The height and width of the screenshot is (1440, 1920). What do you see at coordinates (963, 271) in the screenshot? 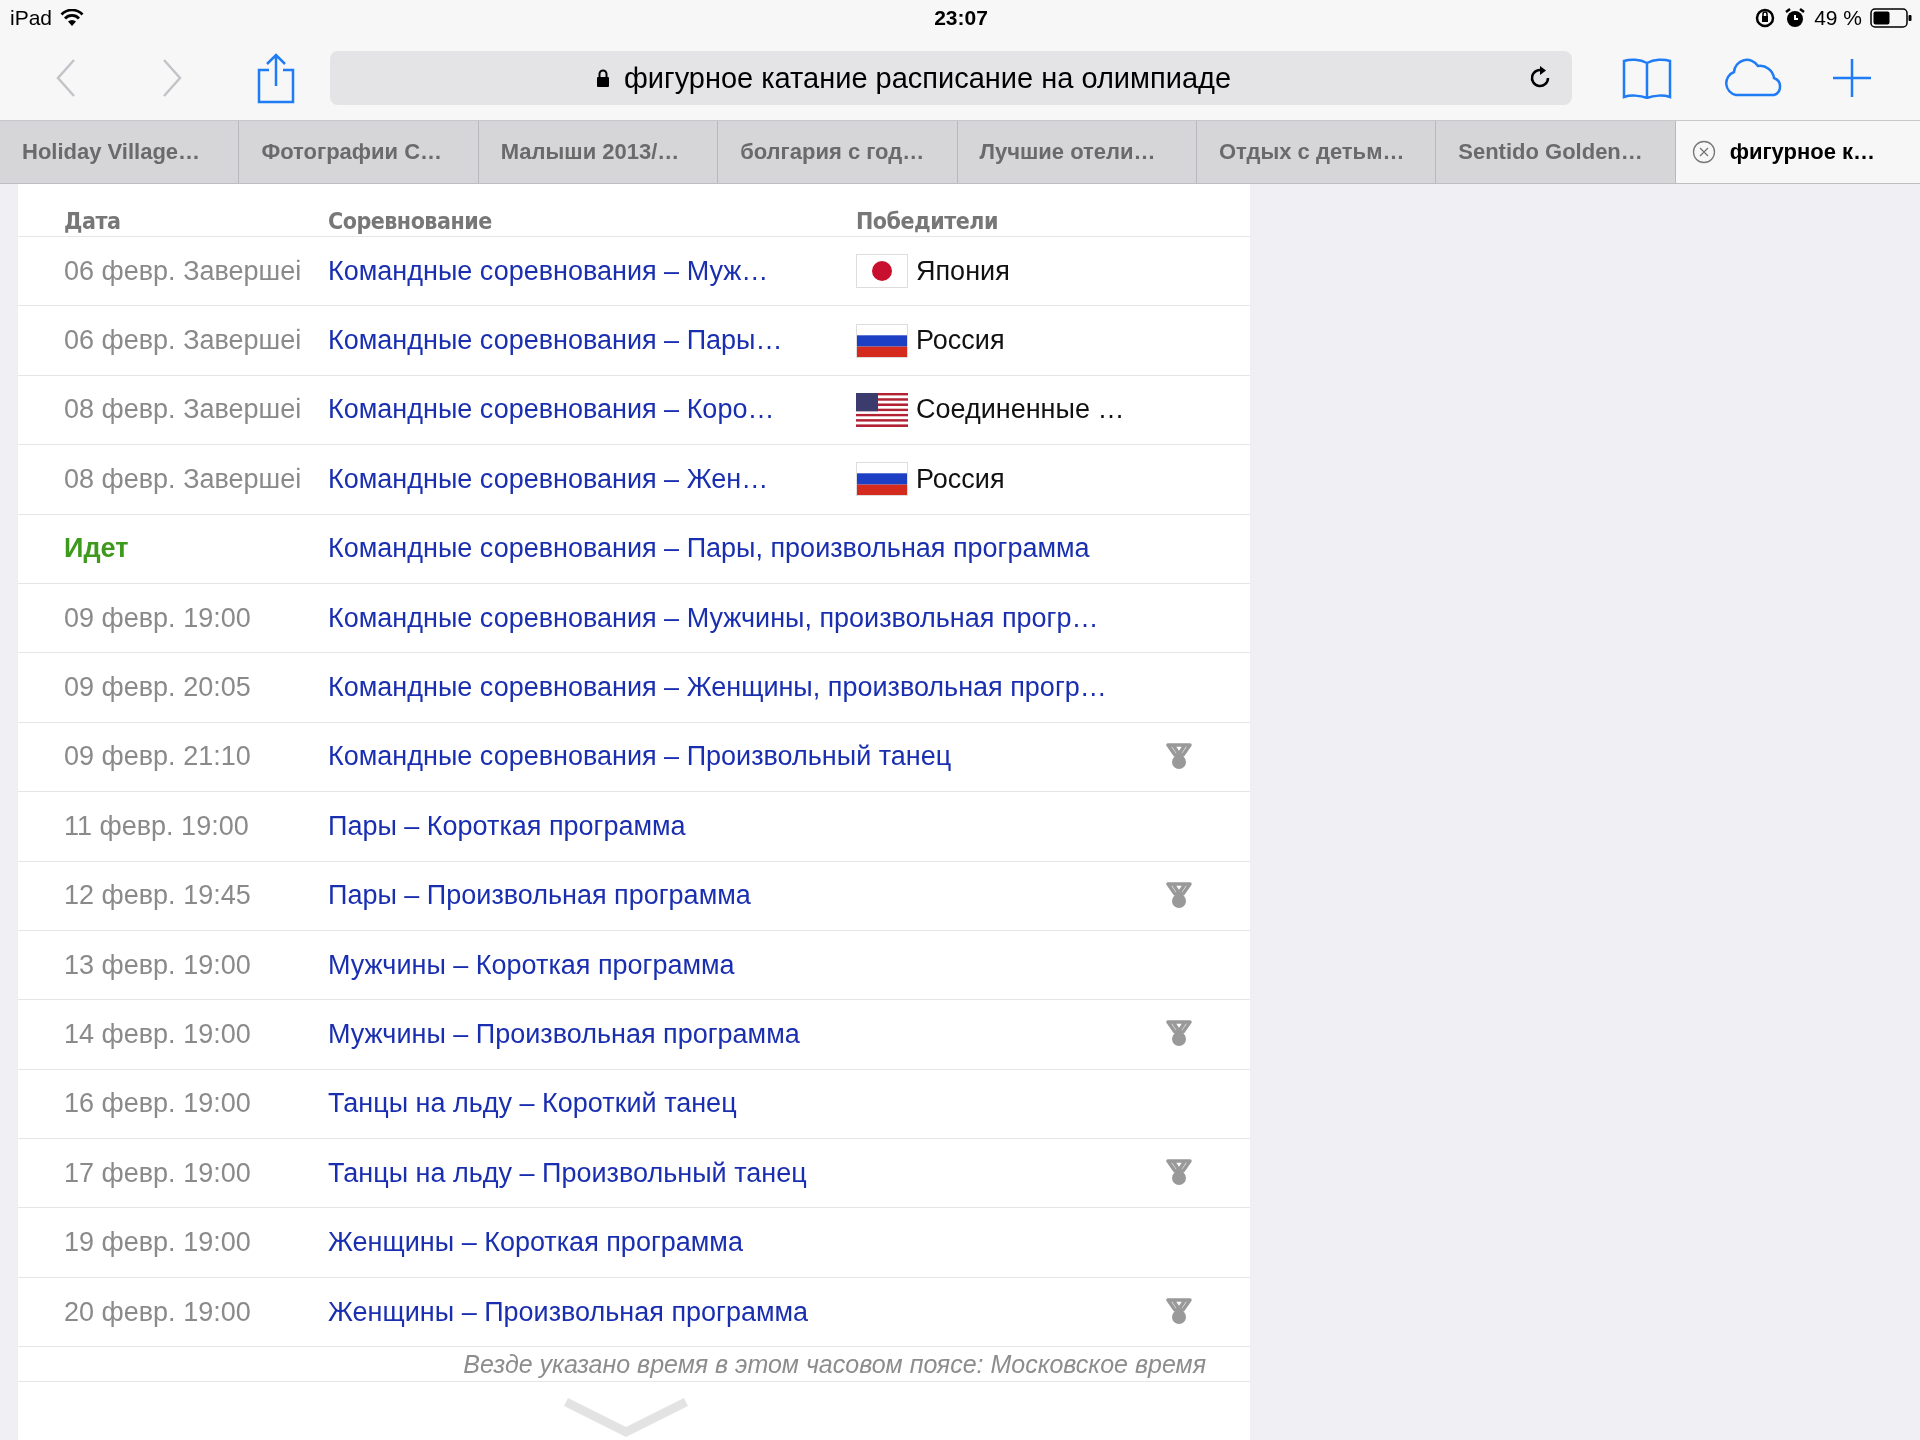
I see `country-text: Япония` at bounding box center [963, 271].